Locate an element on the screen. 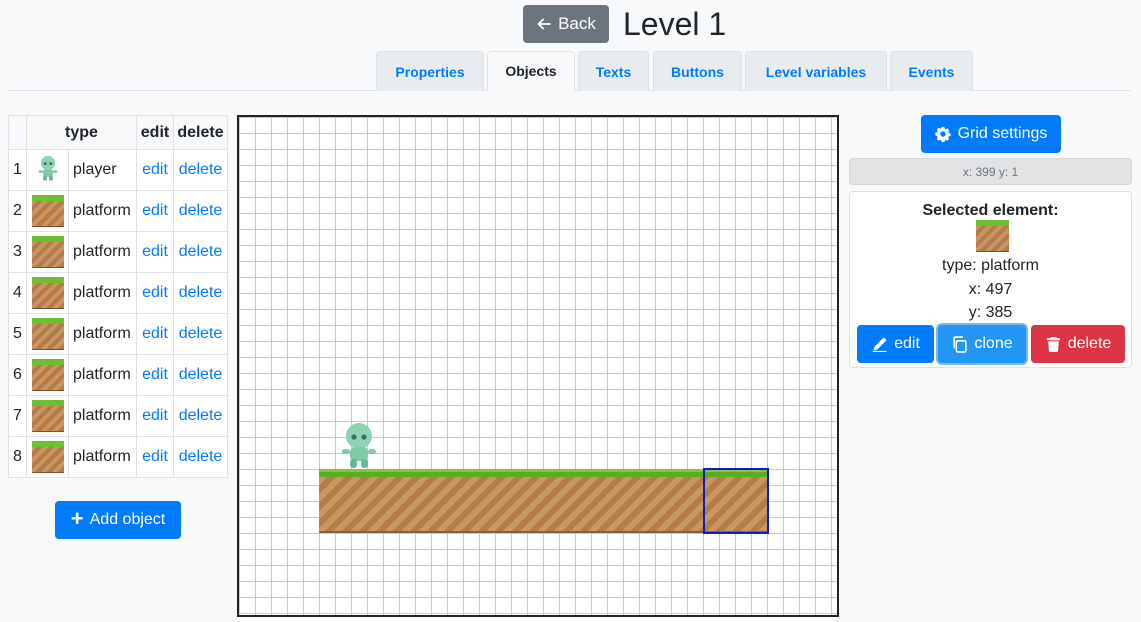  table-row: 4 platform edit delete is located at coordinates (118, 293).